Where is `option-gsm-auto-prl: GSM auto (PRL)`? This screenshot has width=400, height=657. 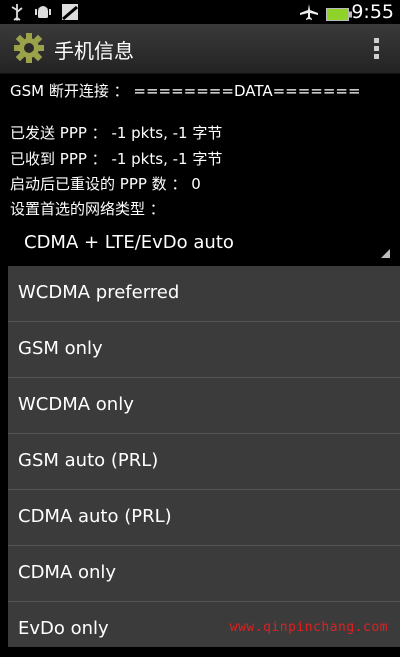 option-gsm-auto-prl: GSM auto (PRL) is located at coordinates (204, 462).